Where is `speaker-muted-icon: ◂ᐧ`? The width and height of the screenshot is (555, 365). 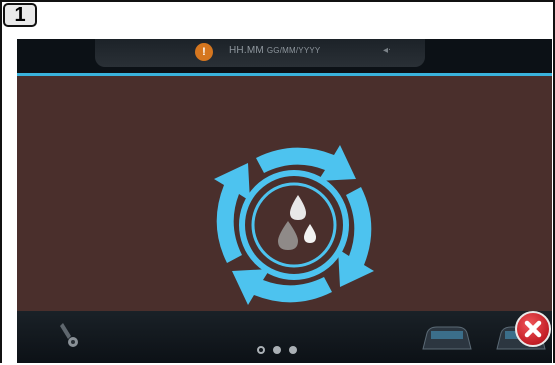
speaker-muted-icon: ◂ᐧ is located at coordinates (387, 50).